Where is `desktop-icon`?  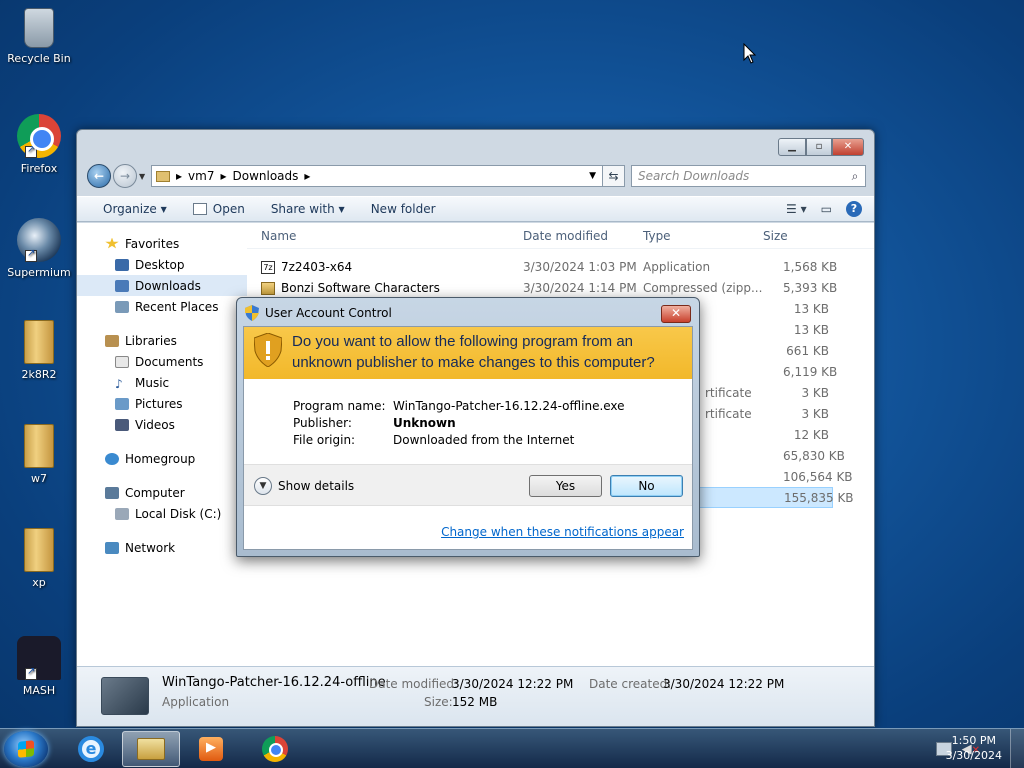 desktop-icon is located at coordinates (122, 264).